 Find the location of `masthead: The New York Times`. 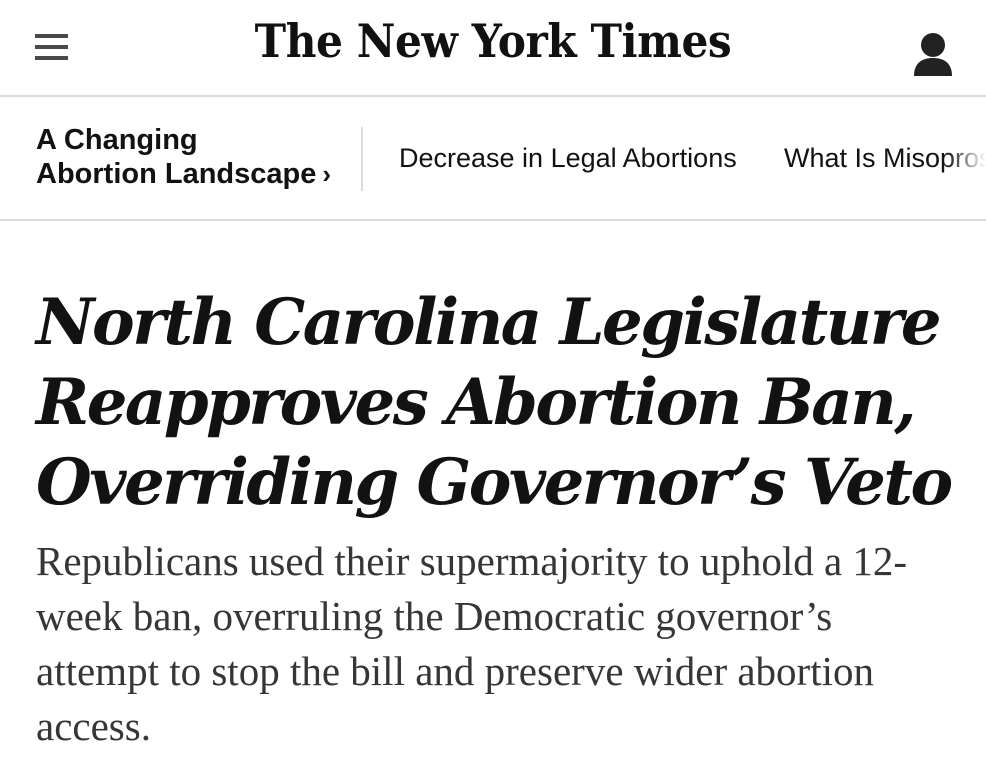

masthead: The New York Times is located at coordinates (493, 48).